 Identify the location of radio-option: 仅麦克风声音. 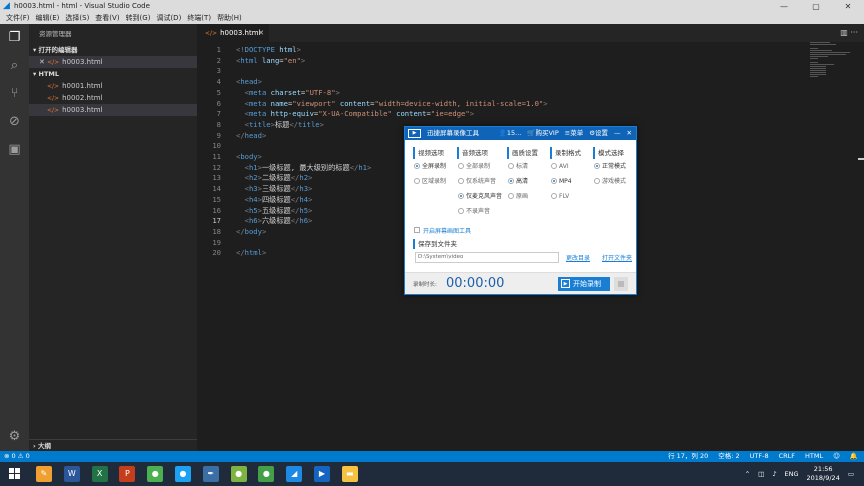
(479, 196).